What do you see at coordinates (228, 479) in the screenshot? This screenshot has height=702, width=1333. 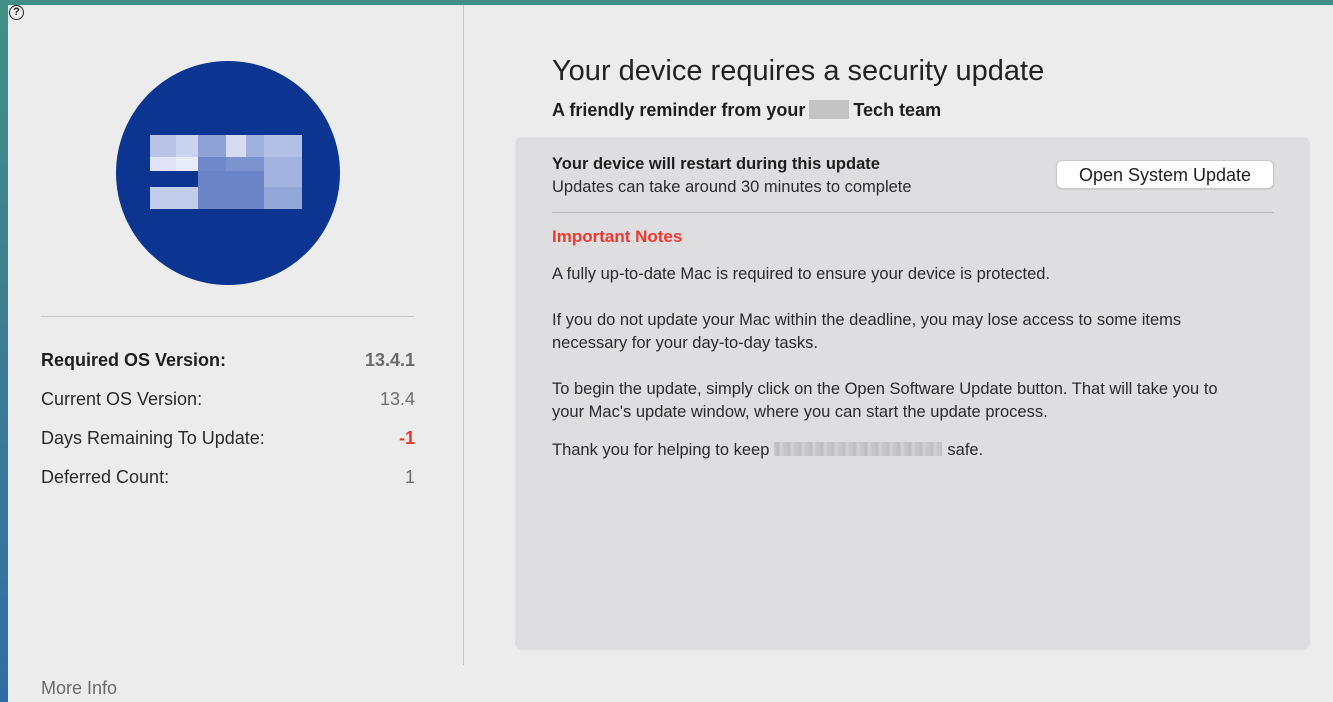 I see `deferred-count-row: Deferred Count: 1` at bounding box center [228, 479].